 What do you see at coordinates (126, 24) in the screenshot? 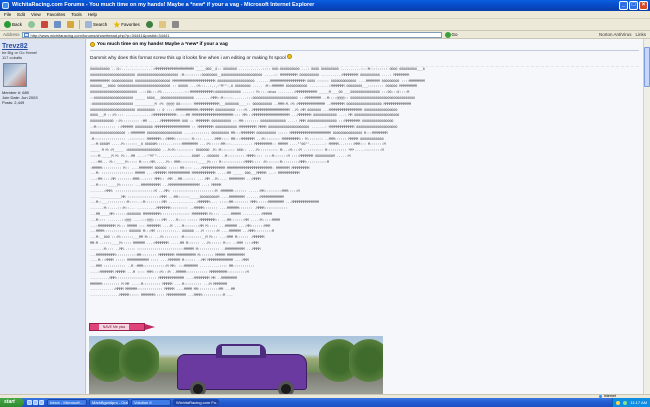
I see `favorites-button: Favorites` at bounding box center [126, 24].